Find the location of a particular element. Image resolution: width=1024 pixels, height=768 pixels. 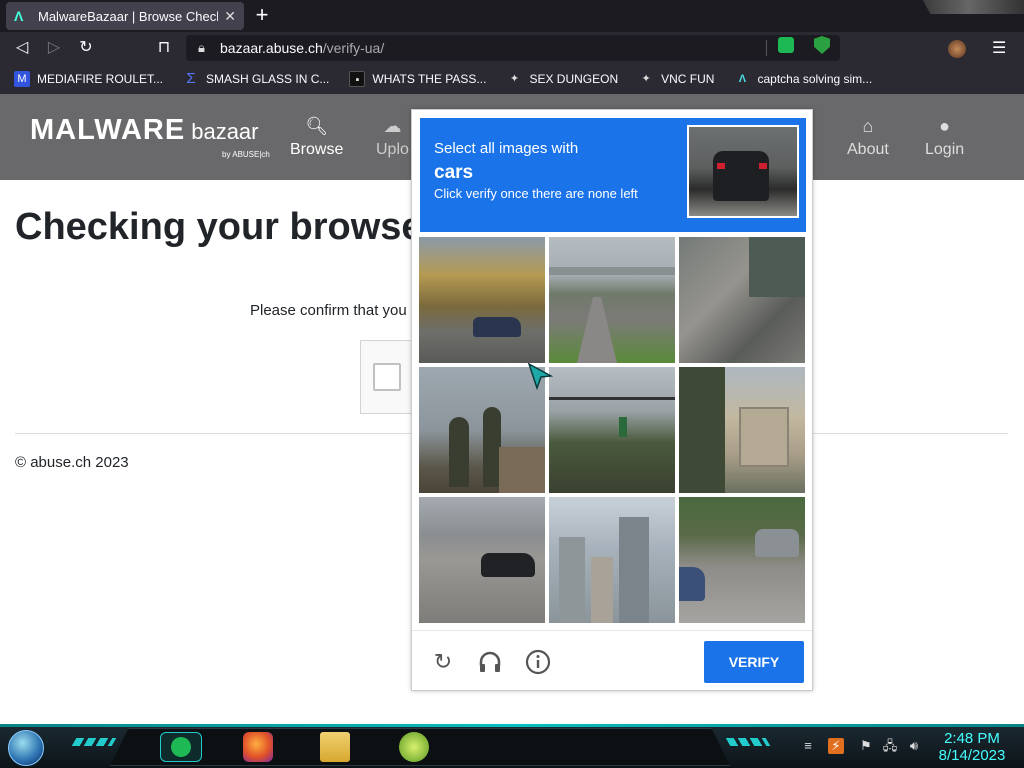

browser-tab: Λ MalwareBazaar | Browse Checking ✕ is located at coordinates (125, 16).